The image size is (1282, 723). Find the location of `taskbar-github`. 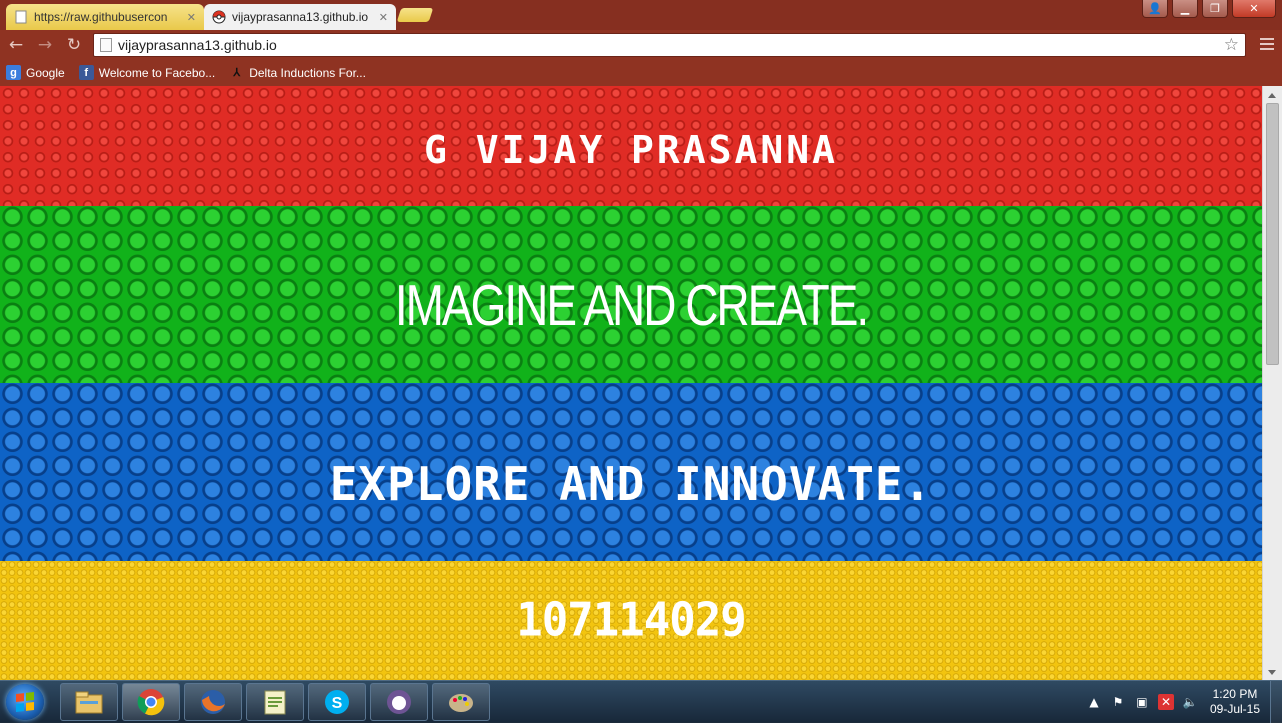

taskbar-github is located at coordinates (399, 702).